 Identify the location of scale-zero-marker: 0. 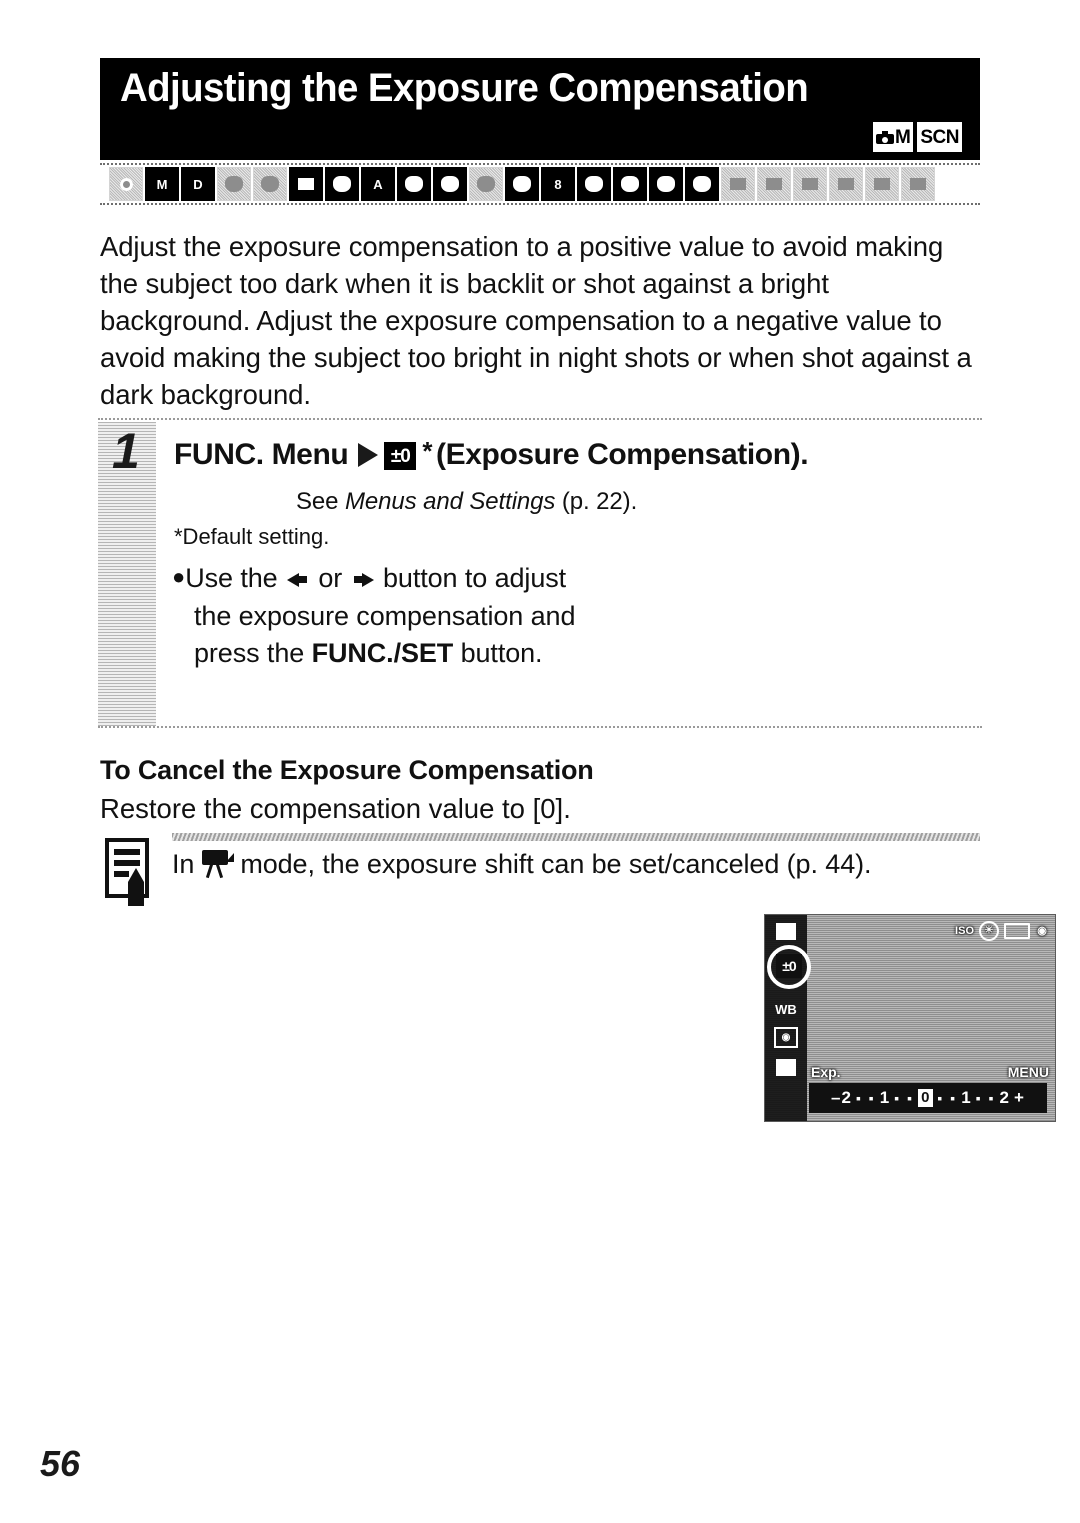
(926, 1098).